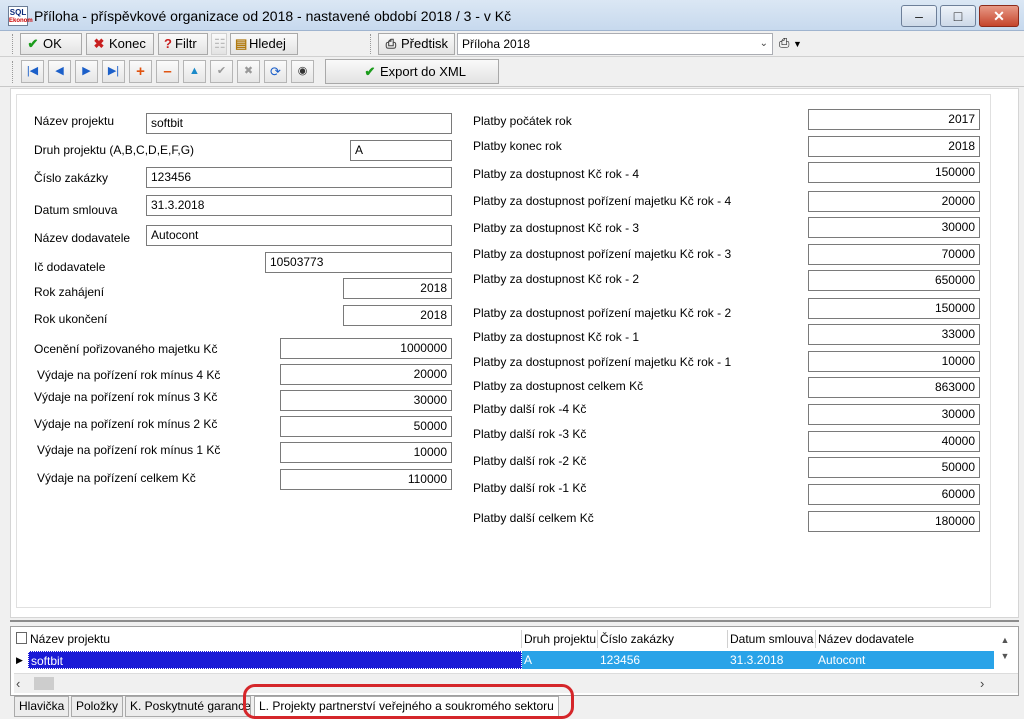 The width and height of the screenshot is (1024, 719). Describe the element at coordinates (366, 400) in the screenshot. I see `expenses-minus3-field: 30000` at that location.